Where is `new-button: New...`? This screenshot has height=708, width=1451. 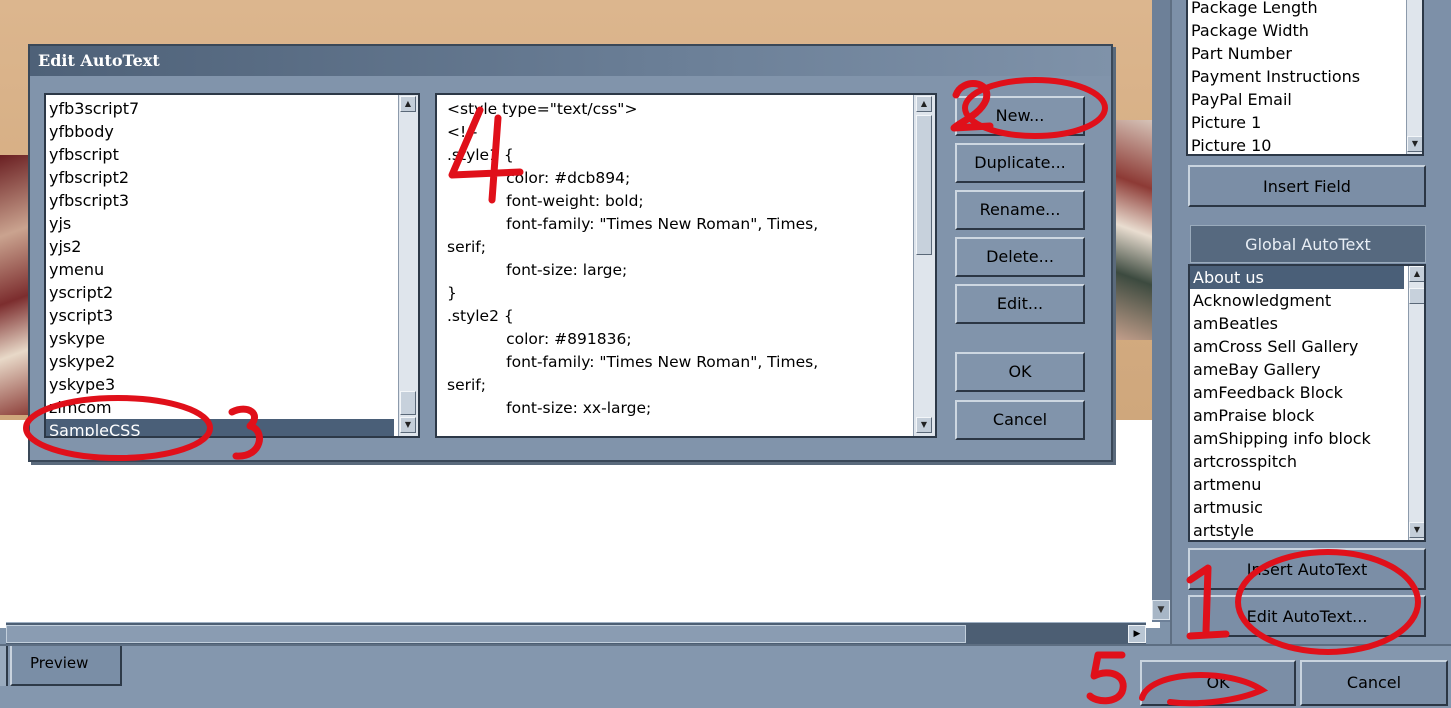
new-button: New... is located at coordinates (1020, 116).